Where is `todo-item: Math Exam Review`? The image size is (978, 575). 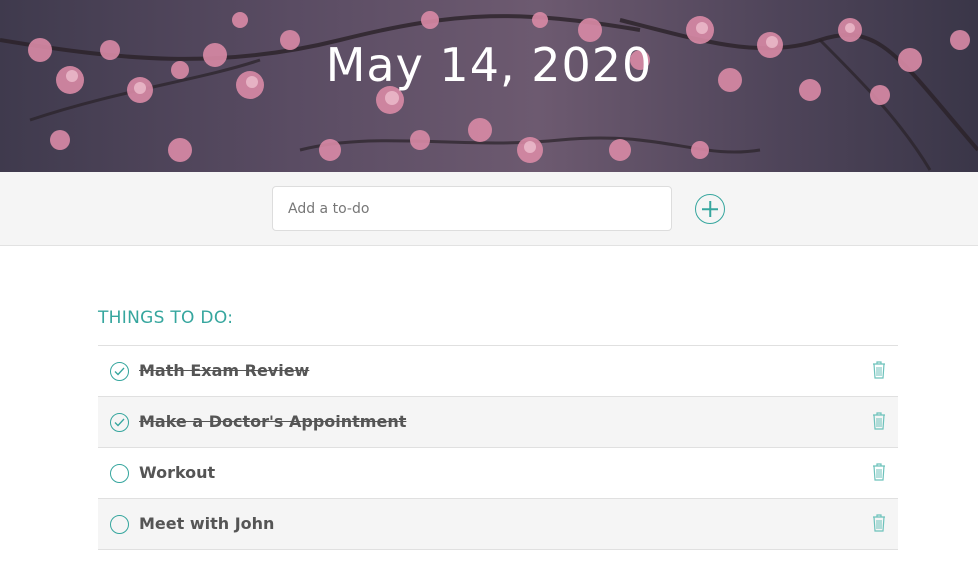 todo-item: Math Exam Review is located at coordinates (498, 371).